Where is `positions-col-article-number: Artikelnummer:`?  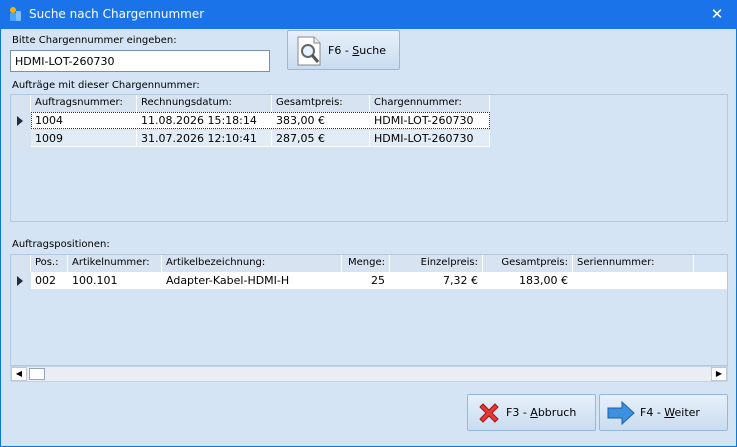 positions-col-article-number: Artikelnummer: is located at coordinates (115, 263).